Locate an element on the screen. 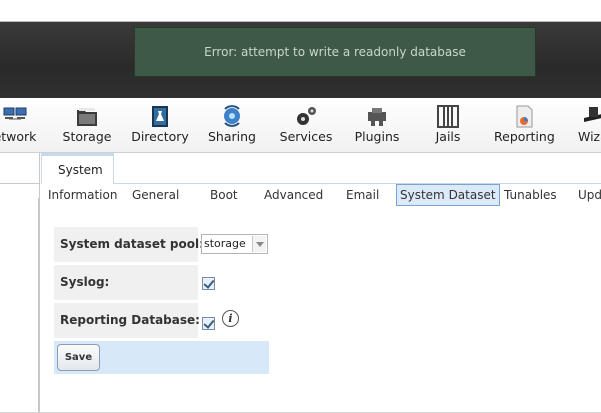  toolbar-label: Wiza is located at coordinates (589, 136).